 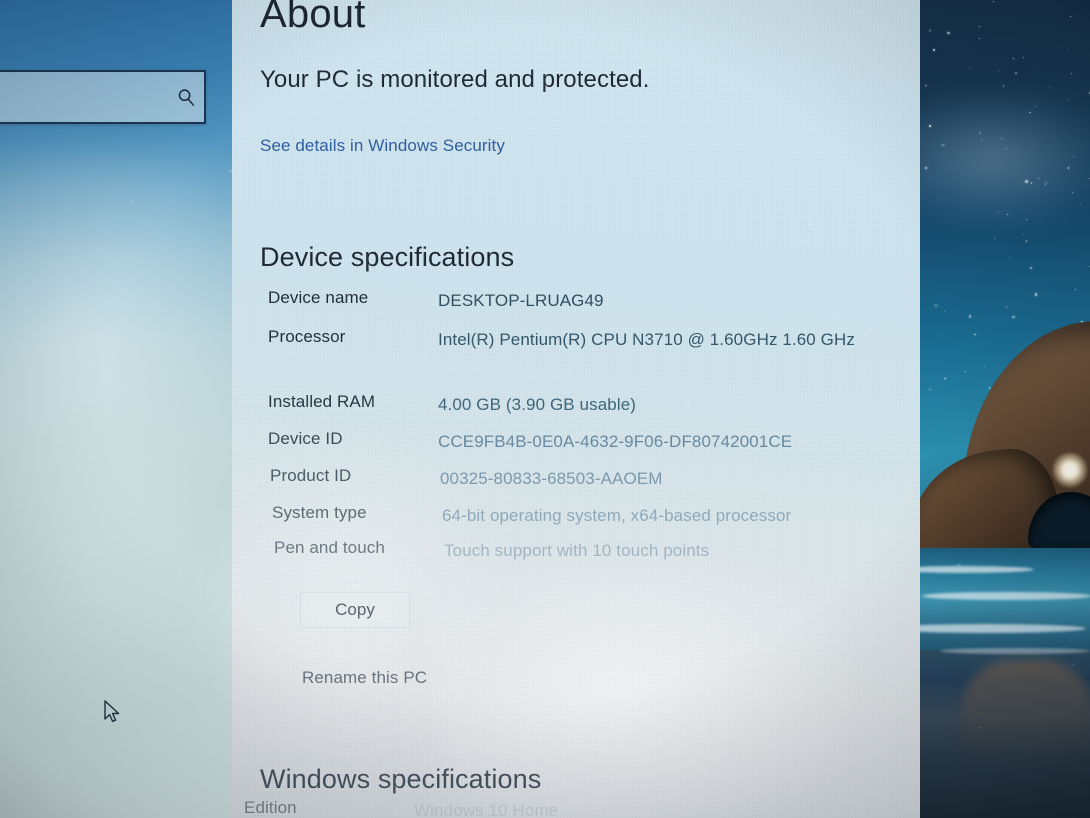 I want to click on spec-key: Edition, so click(x=270, y=807).